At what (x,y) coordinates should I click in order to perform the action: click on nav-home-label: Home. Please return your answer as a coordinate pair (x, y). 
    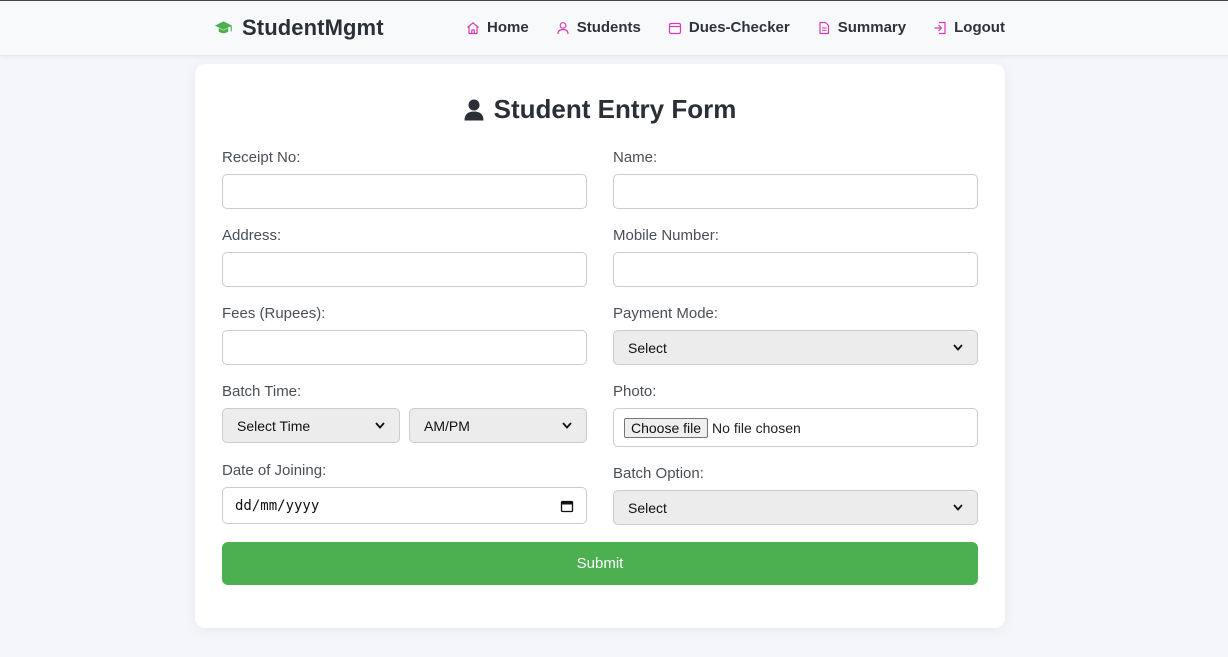
    Looking at the image, I should click on (508, 27).